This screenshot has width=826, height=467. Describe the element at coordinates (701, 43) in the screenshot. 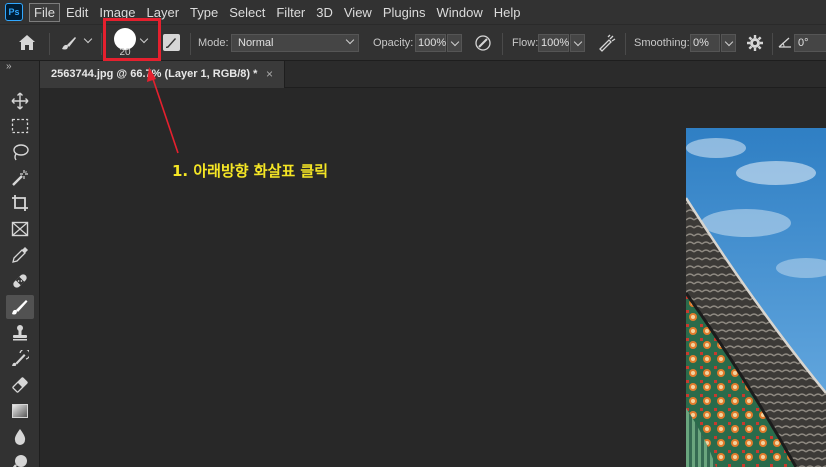

I see `smoothing-value: 0%` at that location.